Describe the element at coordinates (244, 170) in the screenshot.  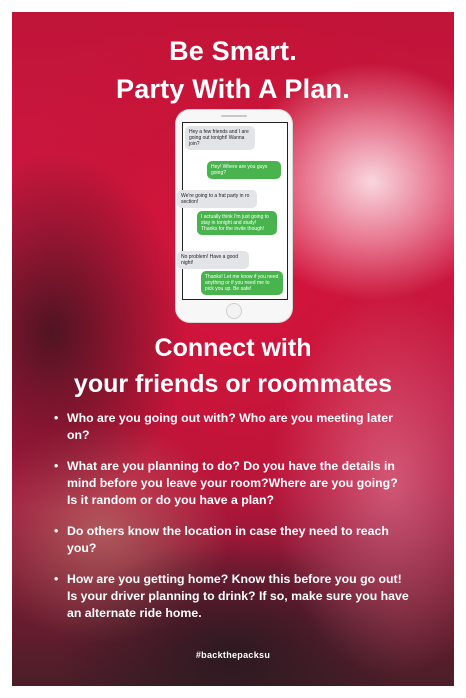
I see `message-bubble-outgoing: Hey! Where are you guys going?` at that location.